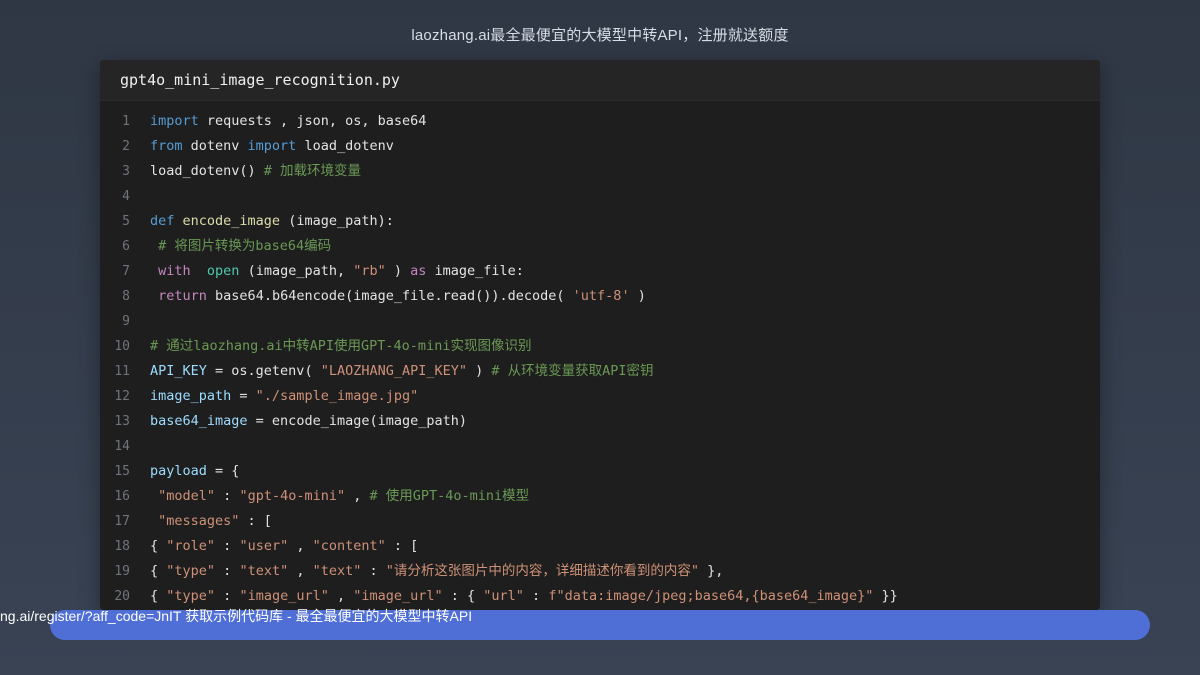 The image size is (1200, 675). Describe the element at coordinates (600, 521) in the screenshot. I see `code-line: 17 "messages" : [` at that location.